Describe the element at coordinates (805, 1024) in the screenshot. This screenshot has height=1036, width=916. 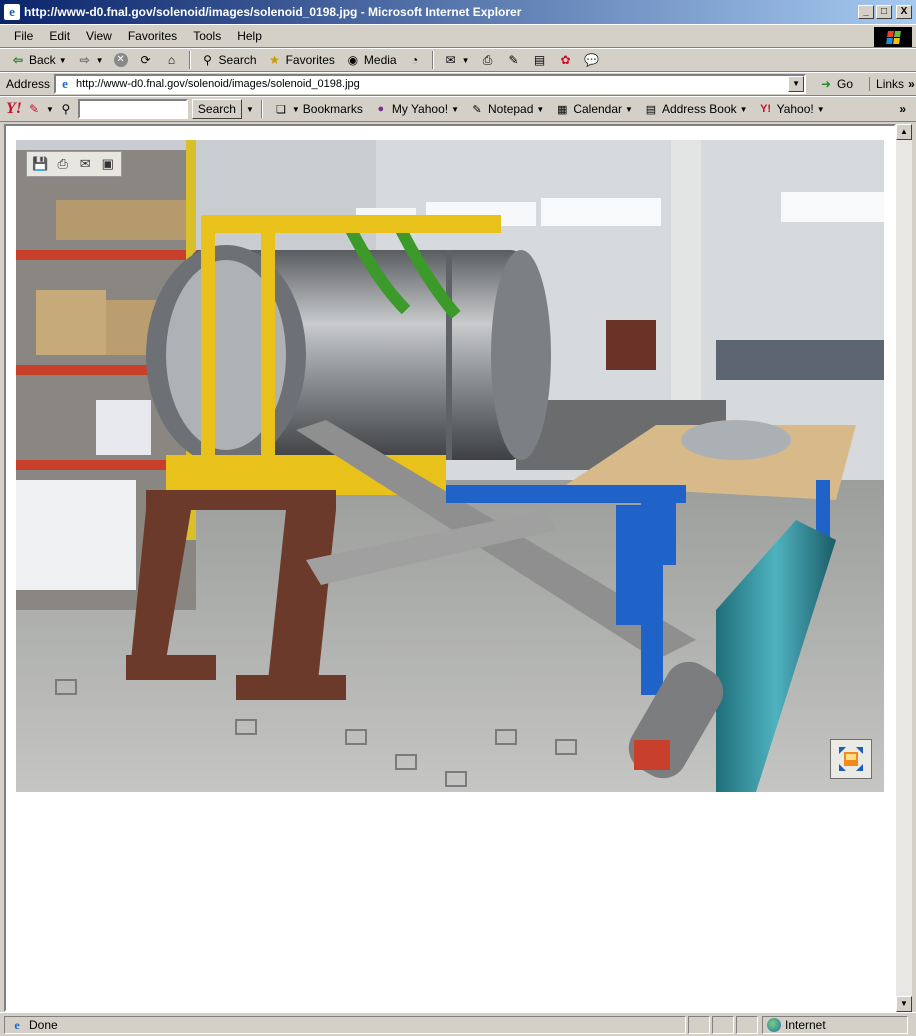
I see `zone-text: Internet` at that location.